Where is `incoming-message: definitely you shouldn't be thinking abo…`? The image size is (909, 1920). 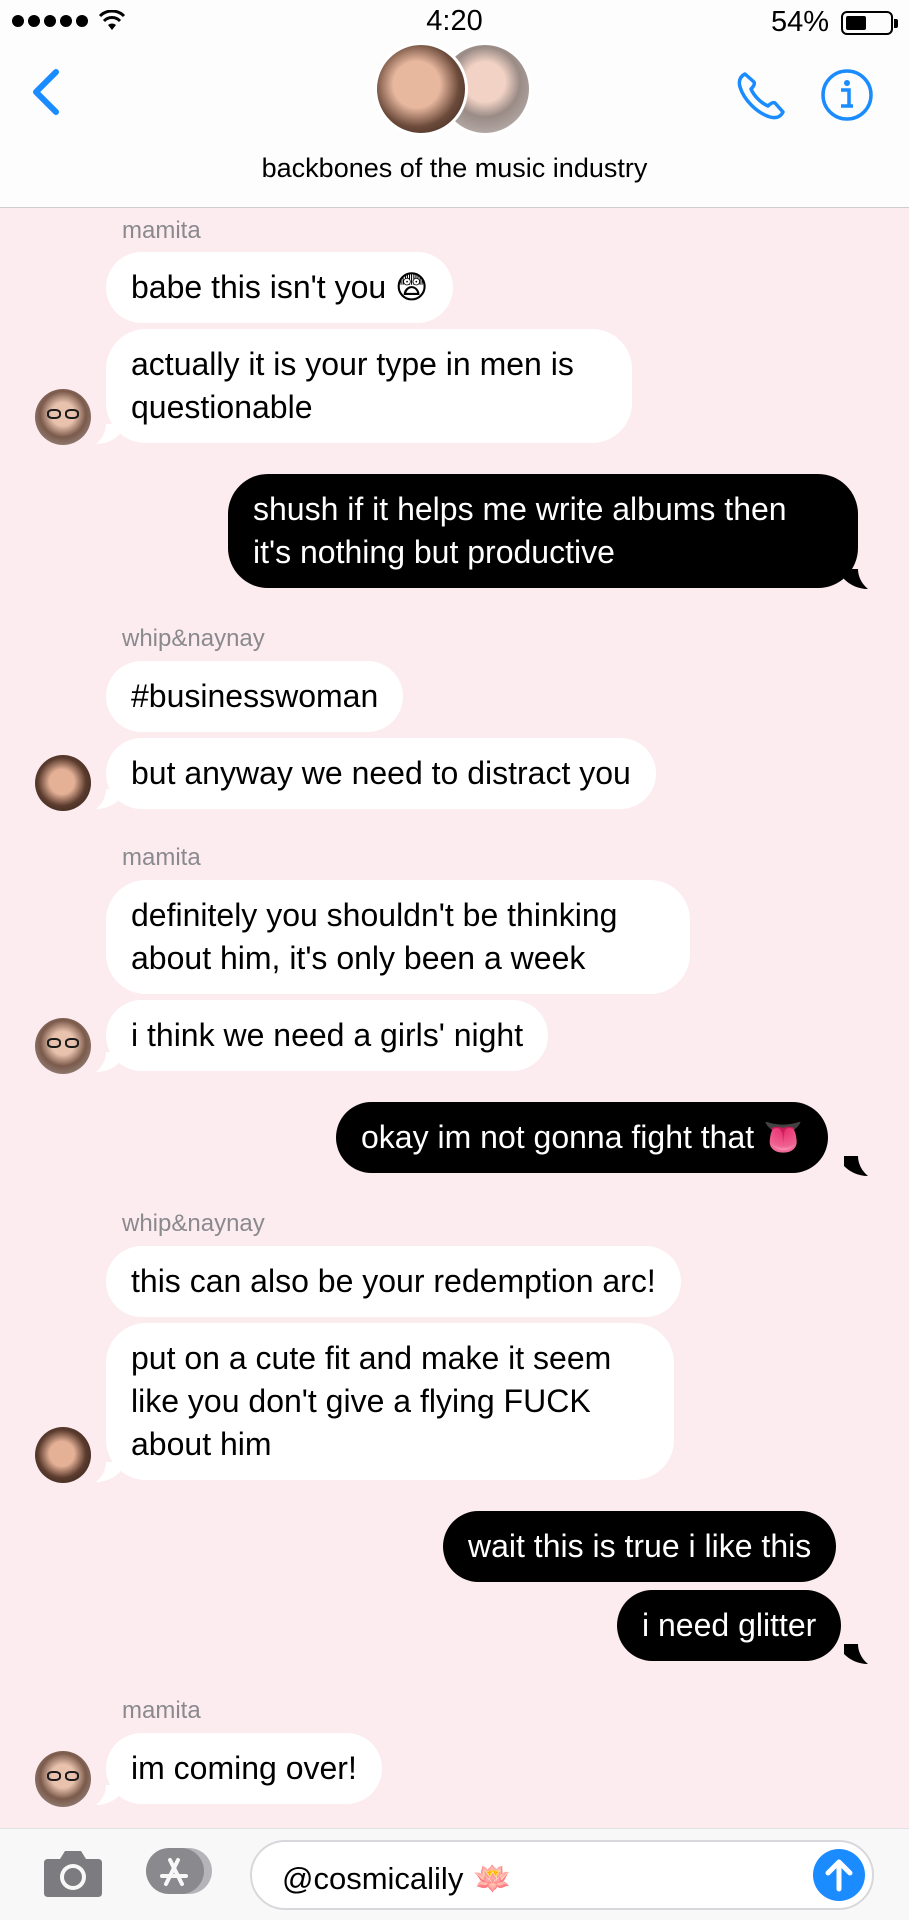 incoming-message: definitely you shouldn't be thinking abo… is located at coordinates (398, 937).